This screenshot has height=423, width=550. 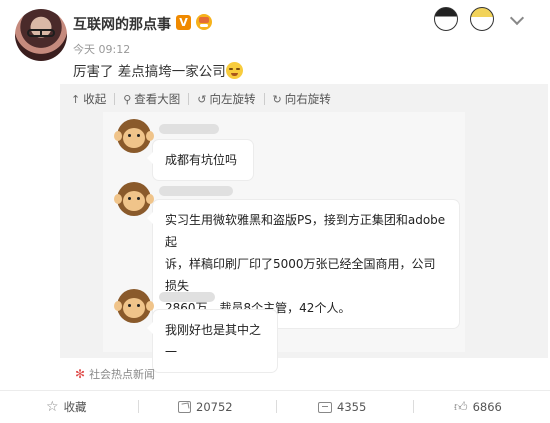 I want to click on image-toolbar: ↑ 收起 ⚲ 查看大图 ↺ 向左旋转 ↻ 向右旋转, so click(x=201, y=99).